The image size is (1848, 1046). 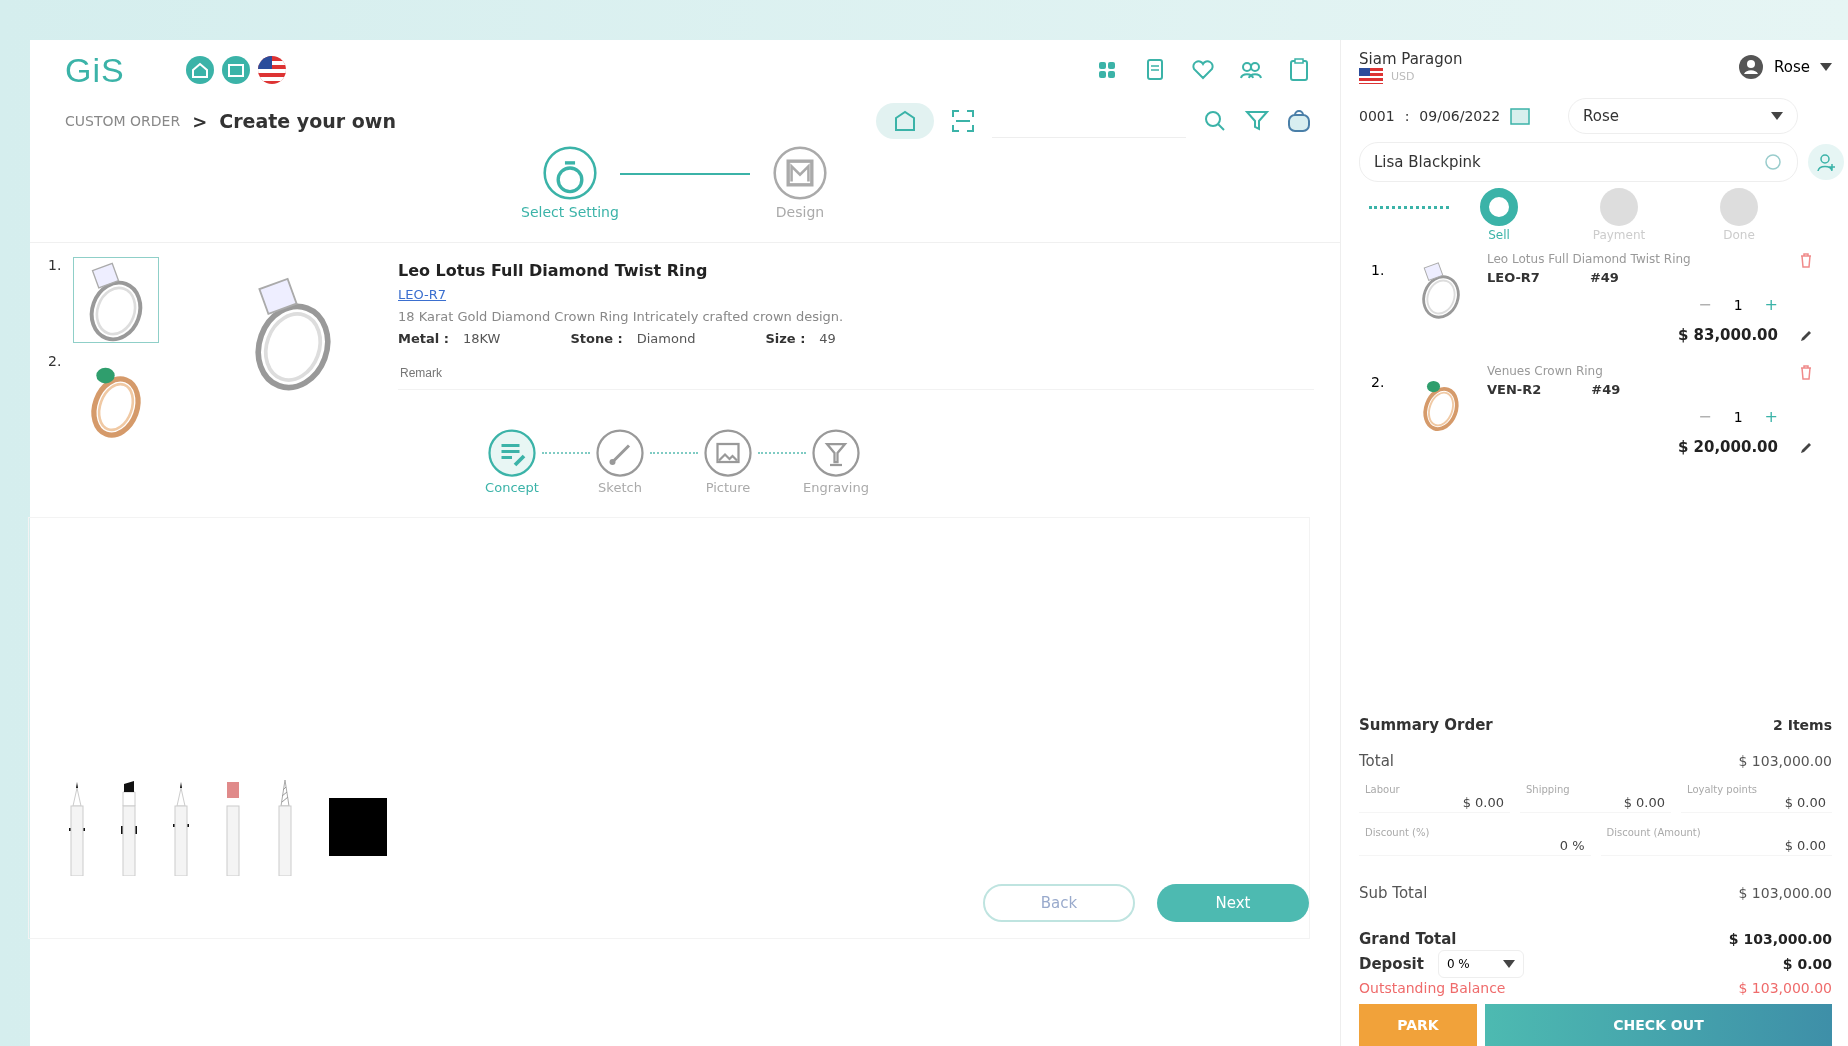 I want to click on logo: GiS, so click(x=95, y=70).